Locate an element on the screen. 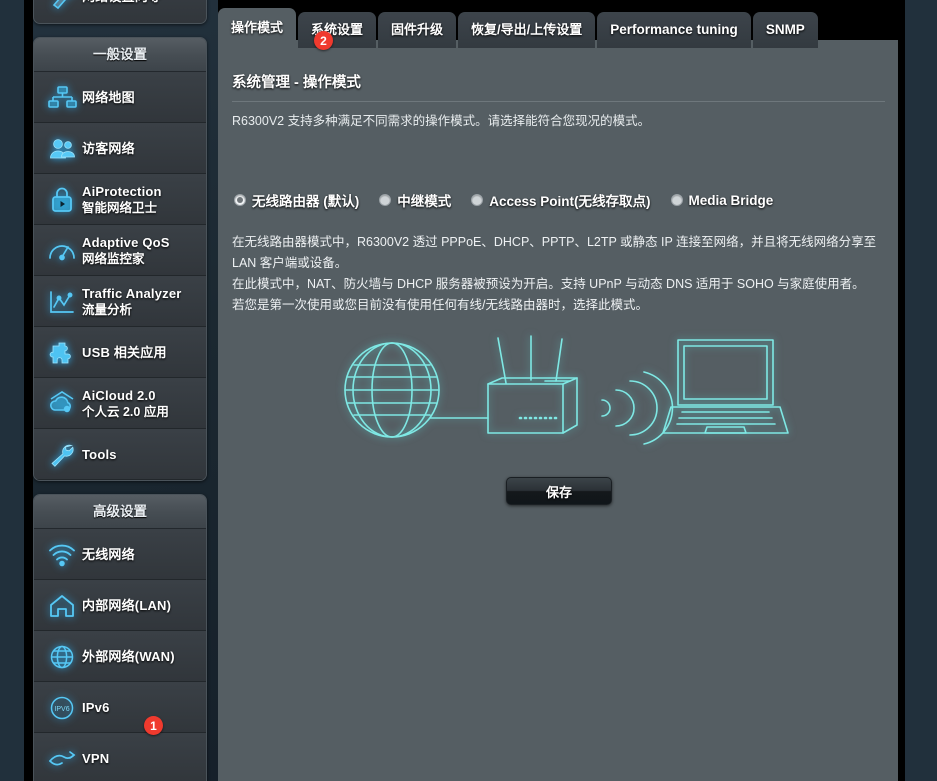 This screenshot has height=781, width=937. cloud-home-icon is located at coordinates (62, 404).